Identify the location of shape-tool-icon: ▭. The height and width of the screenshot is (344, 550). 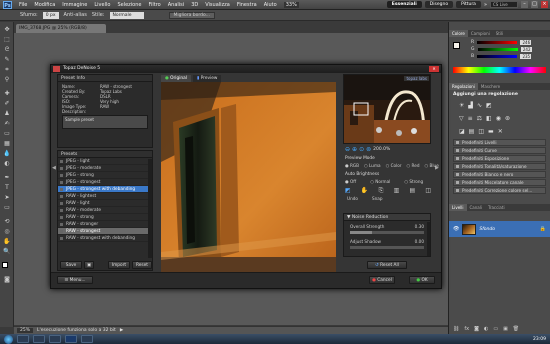
(7, 208).